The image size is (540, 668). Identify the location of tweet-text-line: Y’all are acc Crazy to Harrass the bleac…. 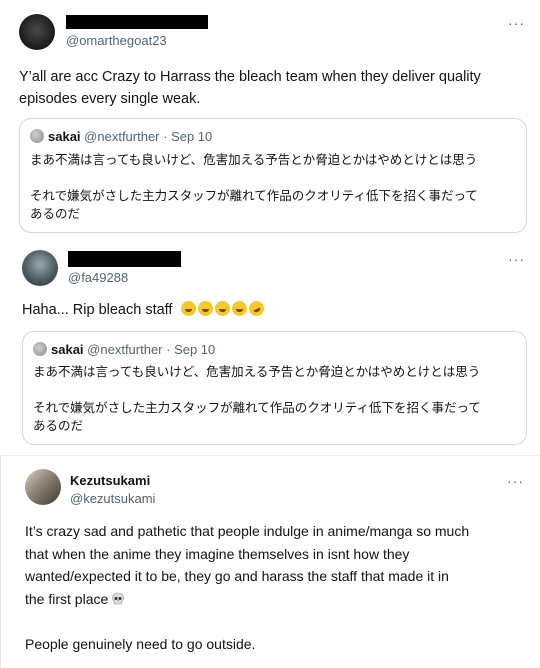
(250, 77).